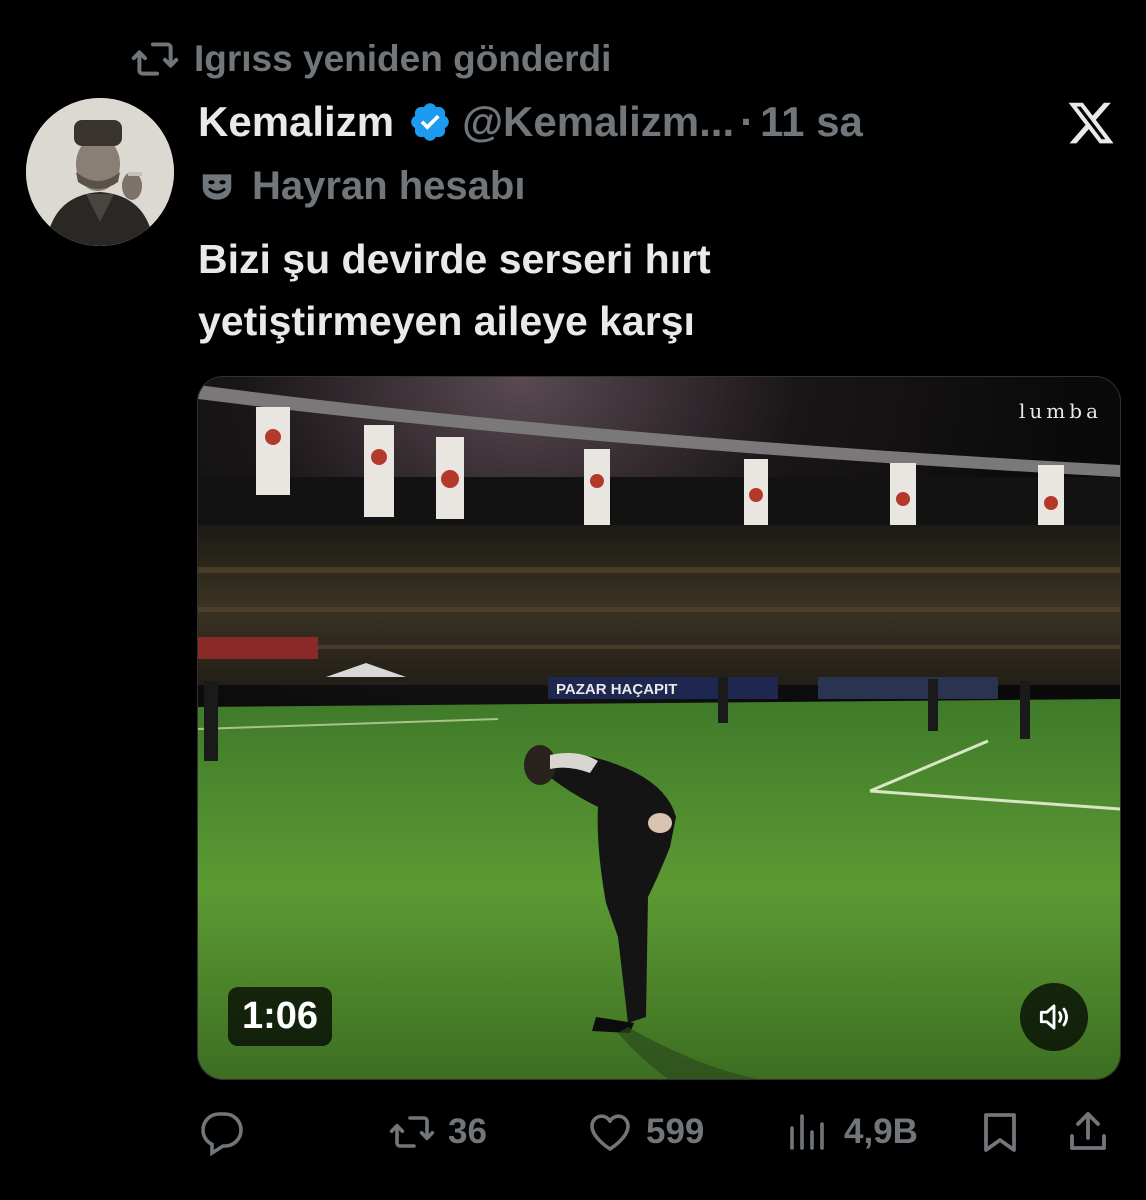  I want to click on views-button: 4,9B, so click(851, 1132).